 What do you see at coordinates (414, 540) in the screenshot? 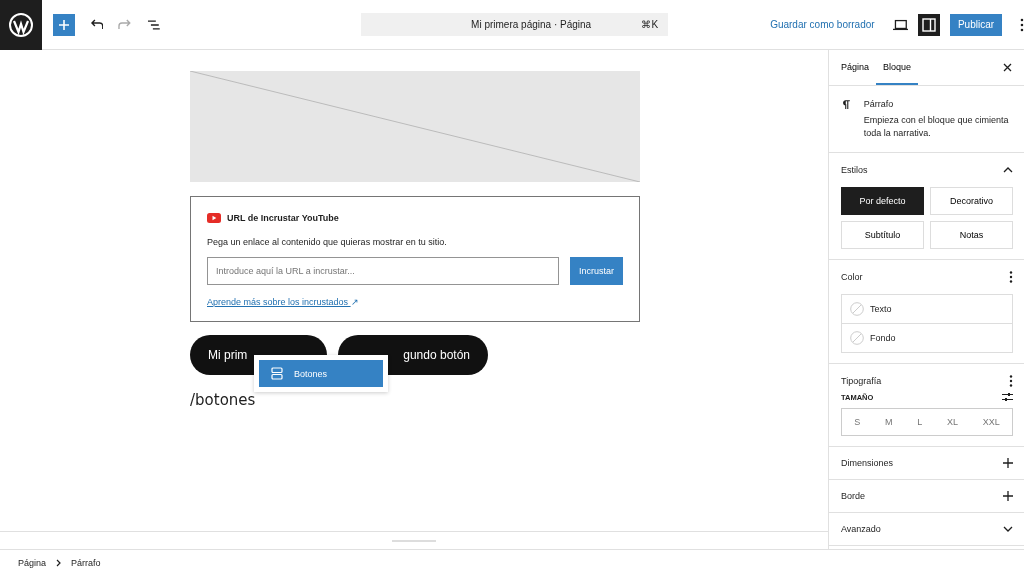
I see `resize-handle` at bounding box center [414, 540].